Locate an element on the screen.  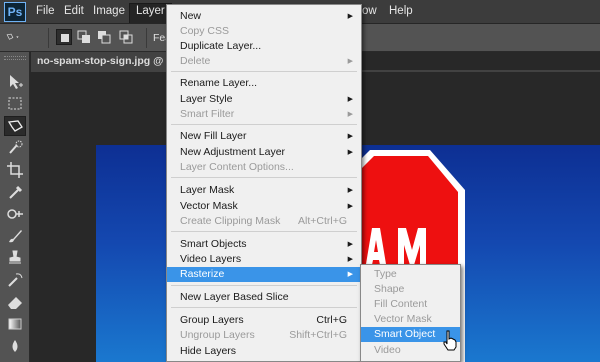
menu-item-new-adjustment-layer: New Adjustment Layer ▶ is located at coordinates (264, 152).